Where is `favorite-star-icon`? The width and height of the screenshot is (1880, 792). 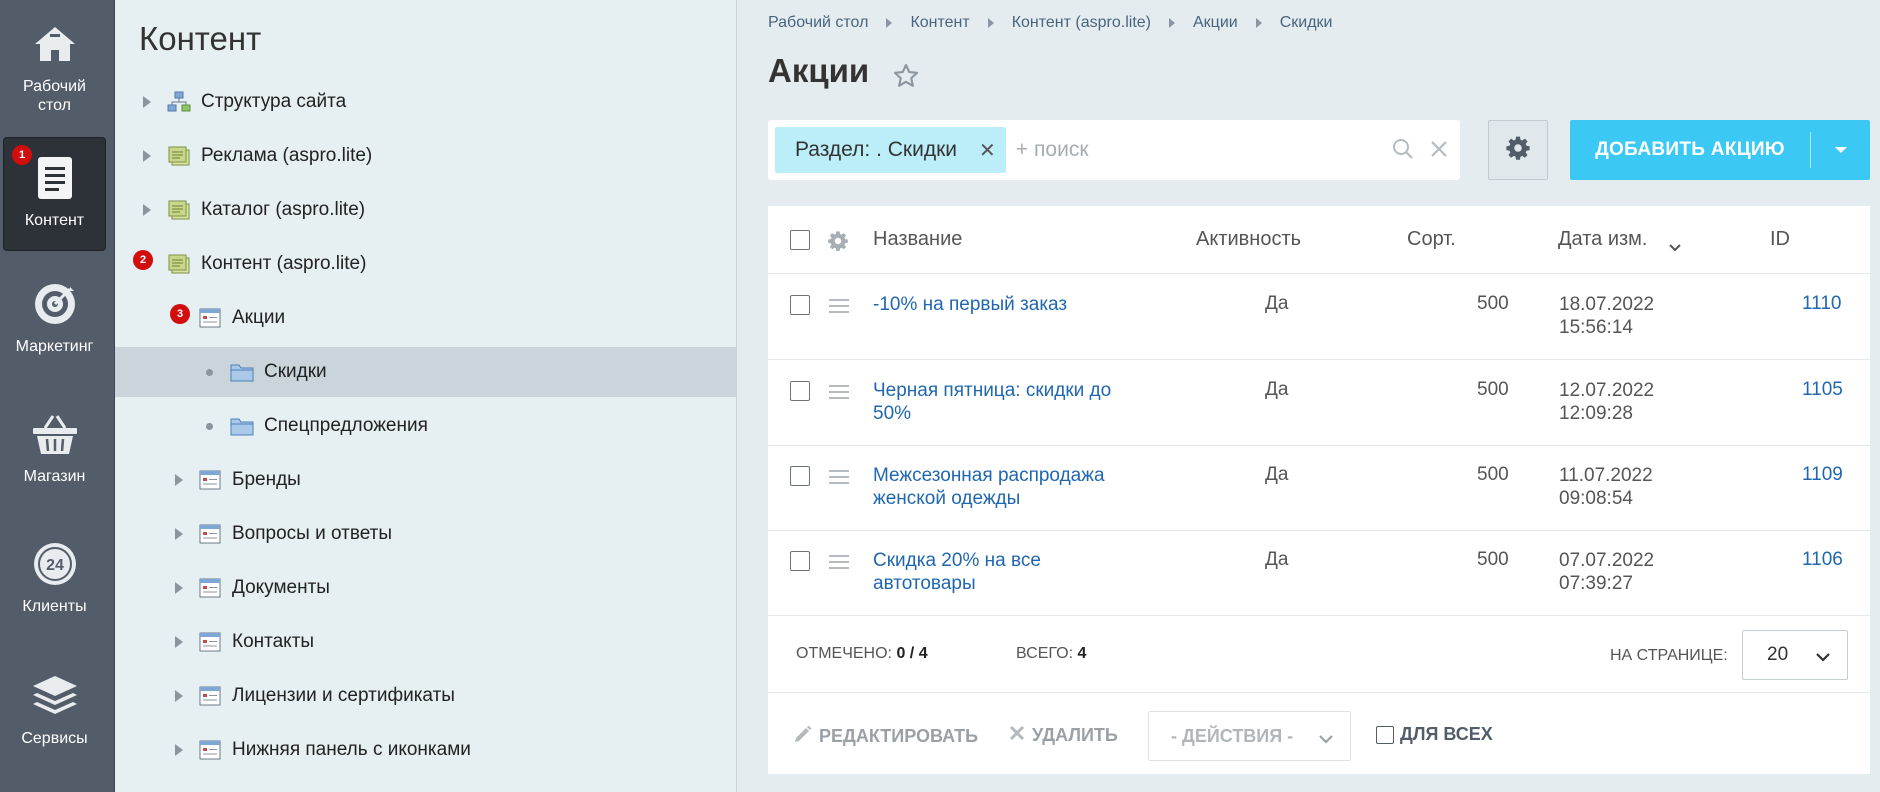
favorite-star-icon is located at coordinates (906, 78).